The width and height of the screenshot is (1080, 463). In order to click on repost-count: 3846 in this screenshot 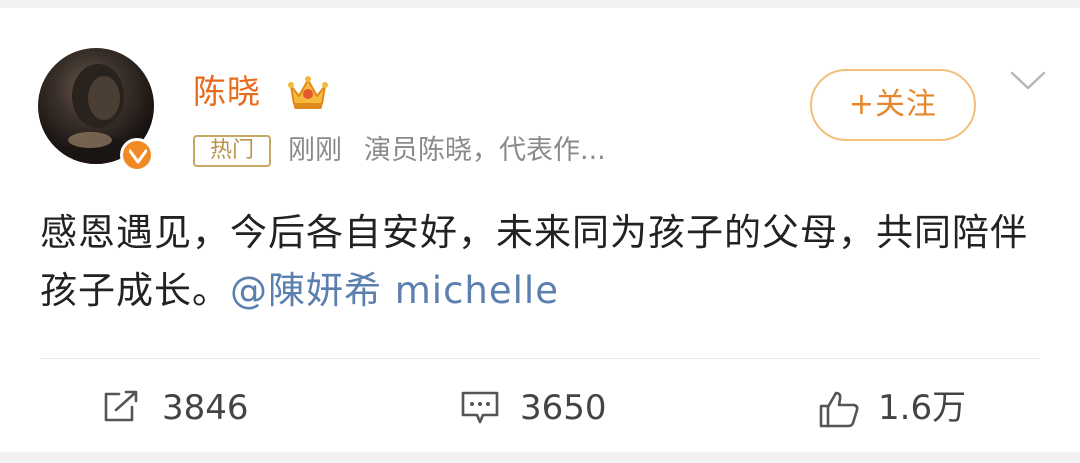, I will do `click(205, 408)`.